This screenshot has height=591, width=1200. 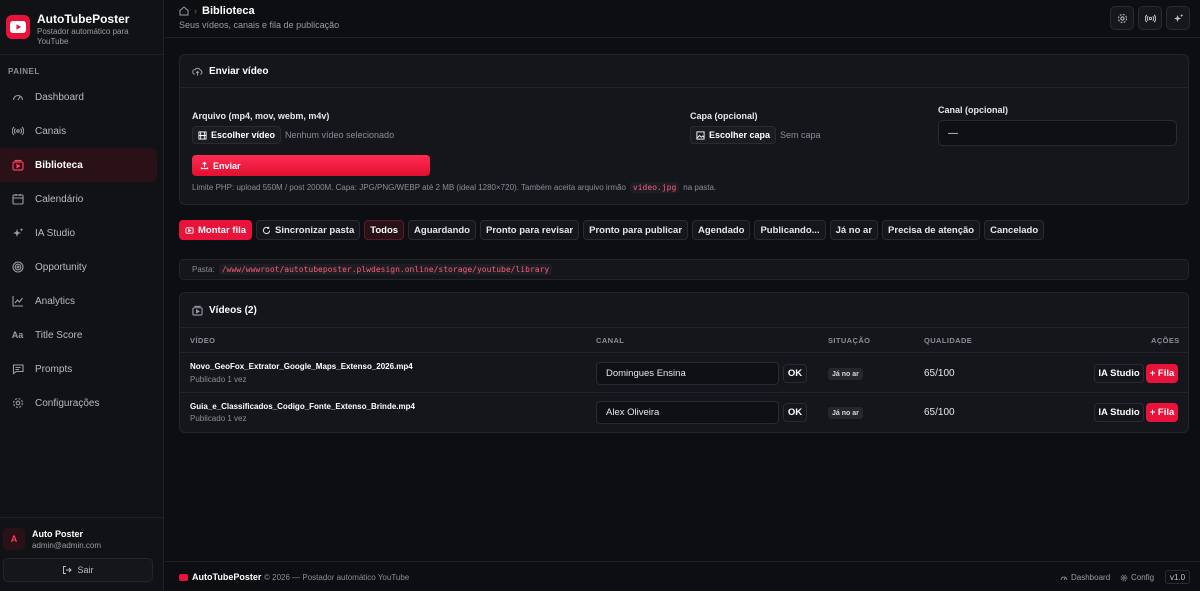 What do you see at coordinates (973, 110) in the screenshot?
I see `channel-label: Canal (opcional)` at bounding box center [973, 110].